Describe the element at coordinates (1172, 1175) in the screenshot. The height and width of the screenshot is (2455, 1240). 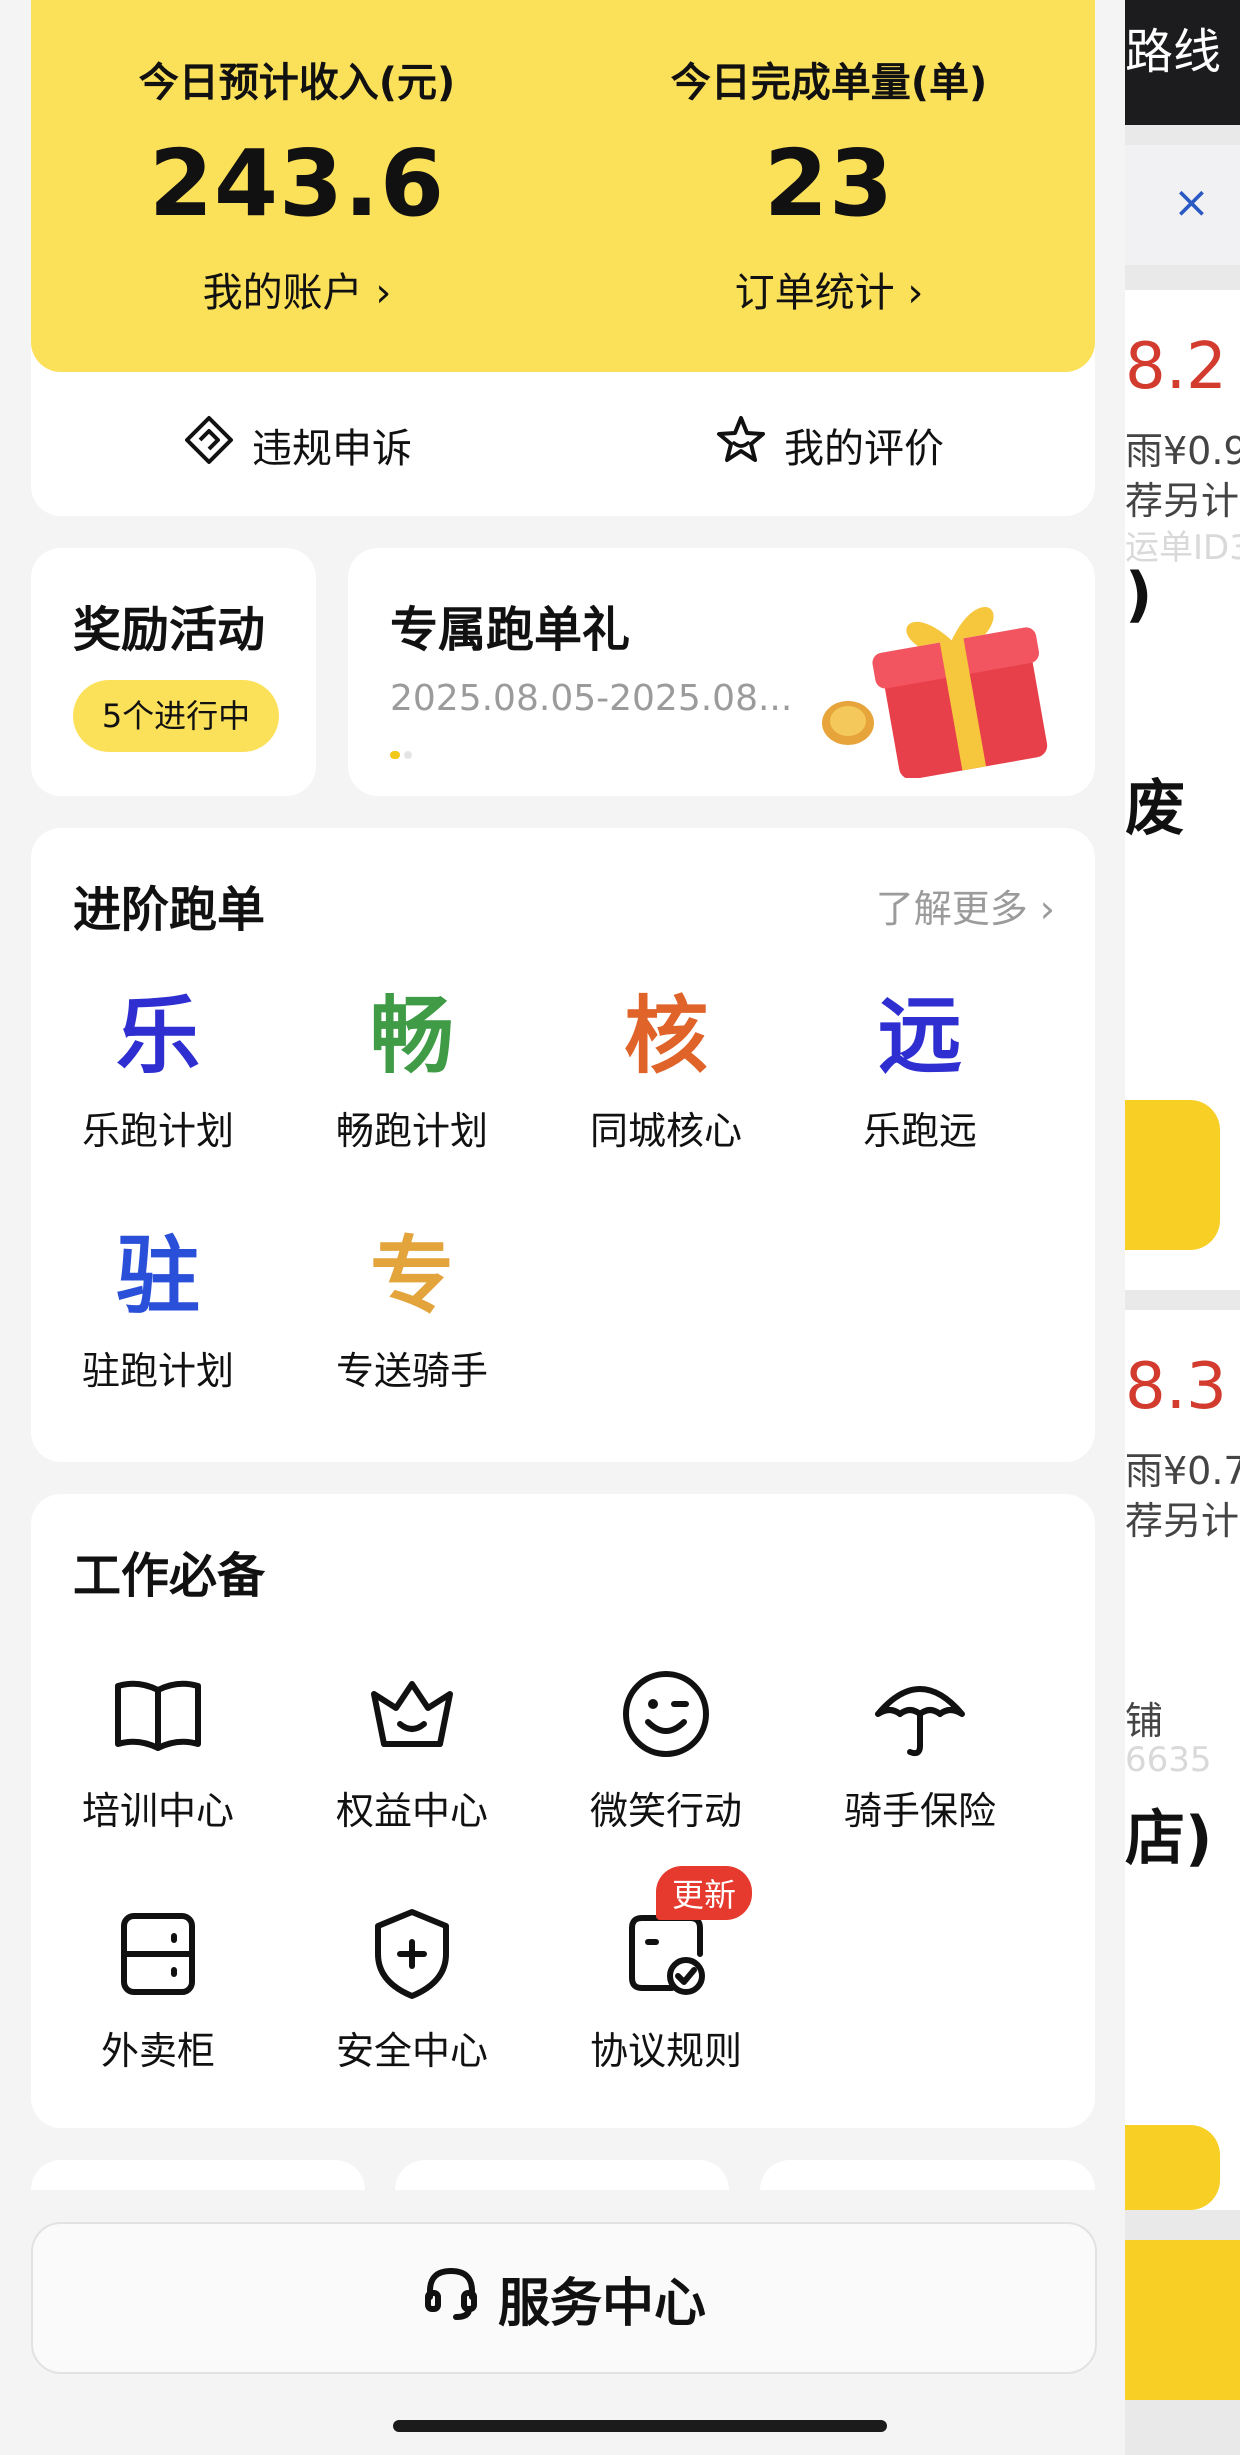
I see `background-accept-button` at that location.